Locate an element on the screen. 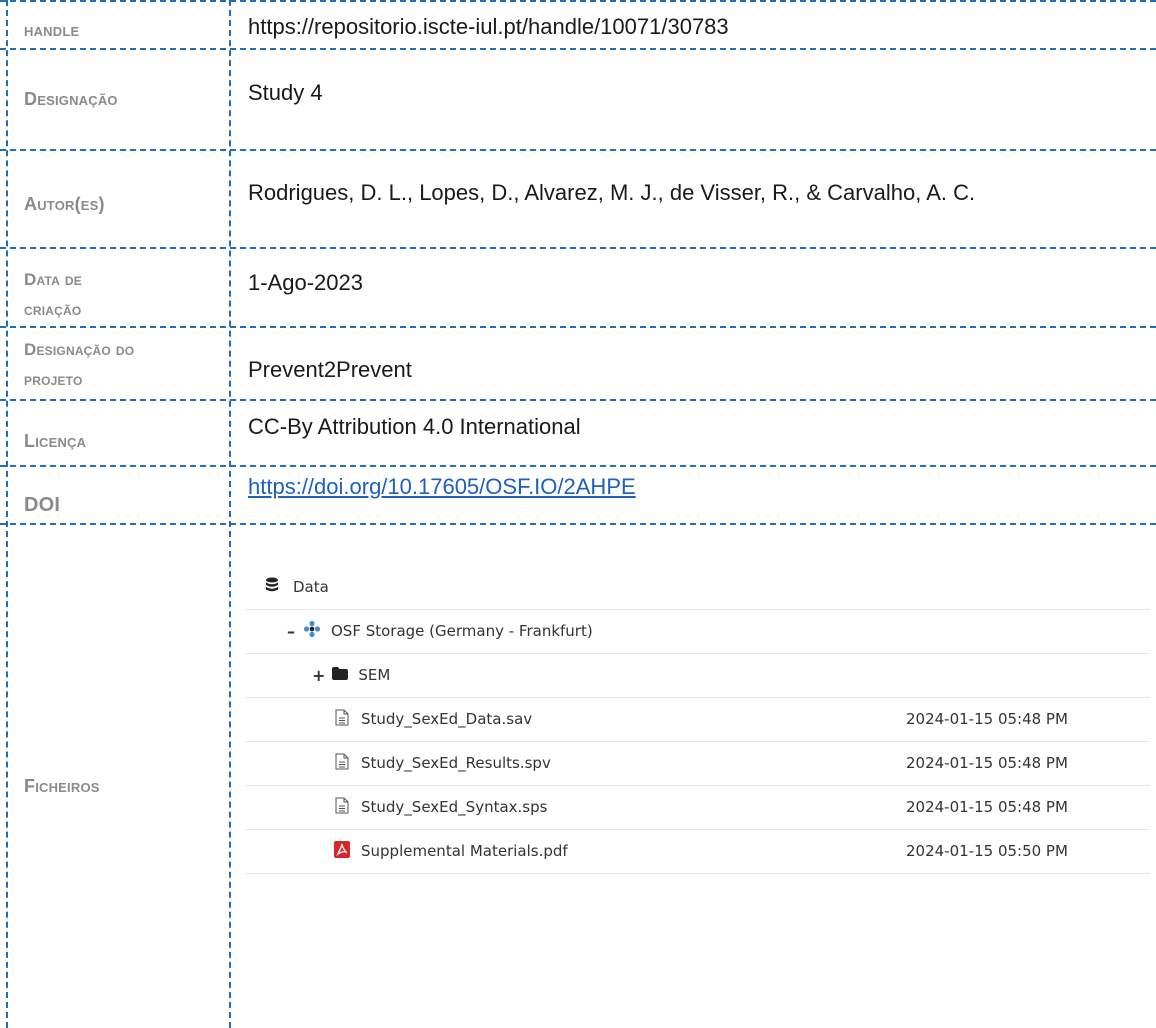 The width and height of the screenshot is (1156, 1028). designacao-label: Designação is located at coordinates (71, 99).